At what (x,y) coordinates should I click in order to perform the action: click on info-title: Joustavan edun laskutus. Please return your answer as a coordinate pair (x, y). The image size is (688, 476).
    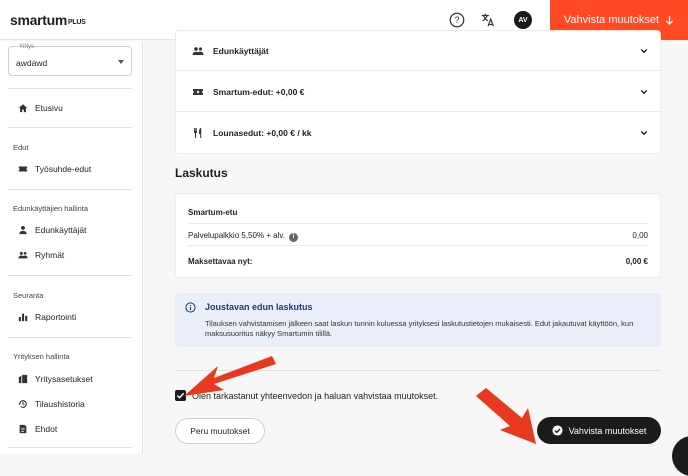
    Looking at the image, I should click on (259, 307).